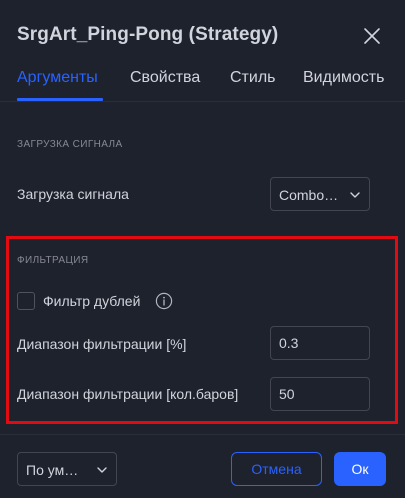 This screenshot has width=405, height=498. I want to click on cancel-button: Отмена, so click(276, 469).